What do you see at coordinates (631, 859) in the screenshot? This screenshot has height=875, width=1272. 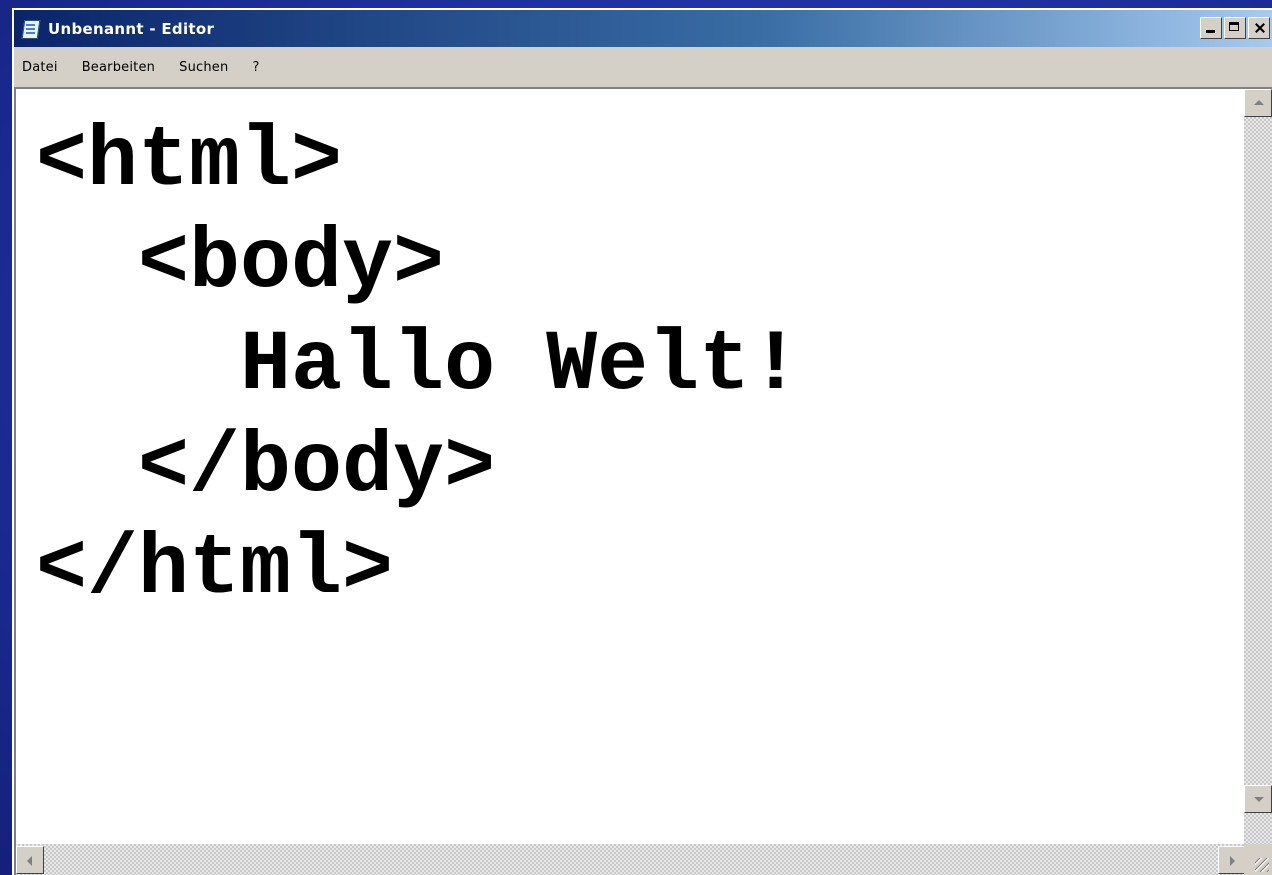 I see `horizontal-scrollbar` at bounding box center [631, 859].